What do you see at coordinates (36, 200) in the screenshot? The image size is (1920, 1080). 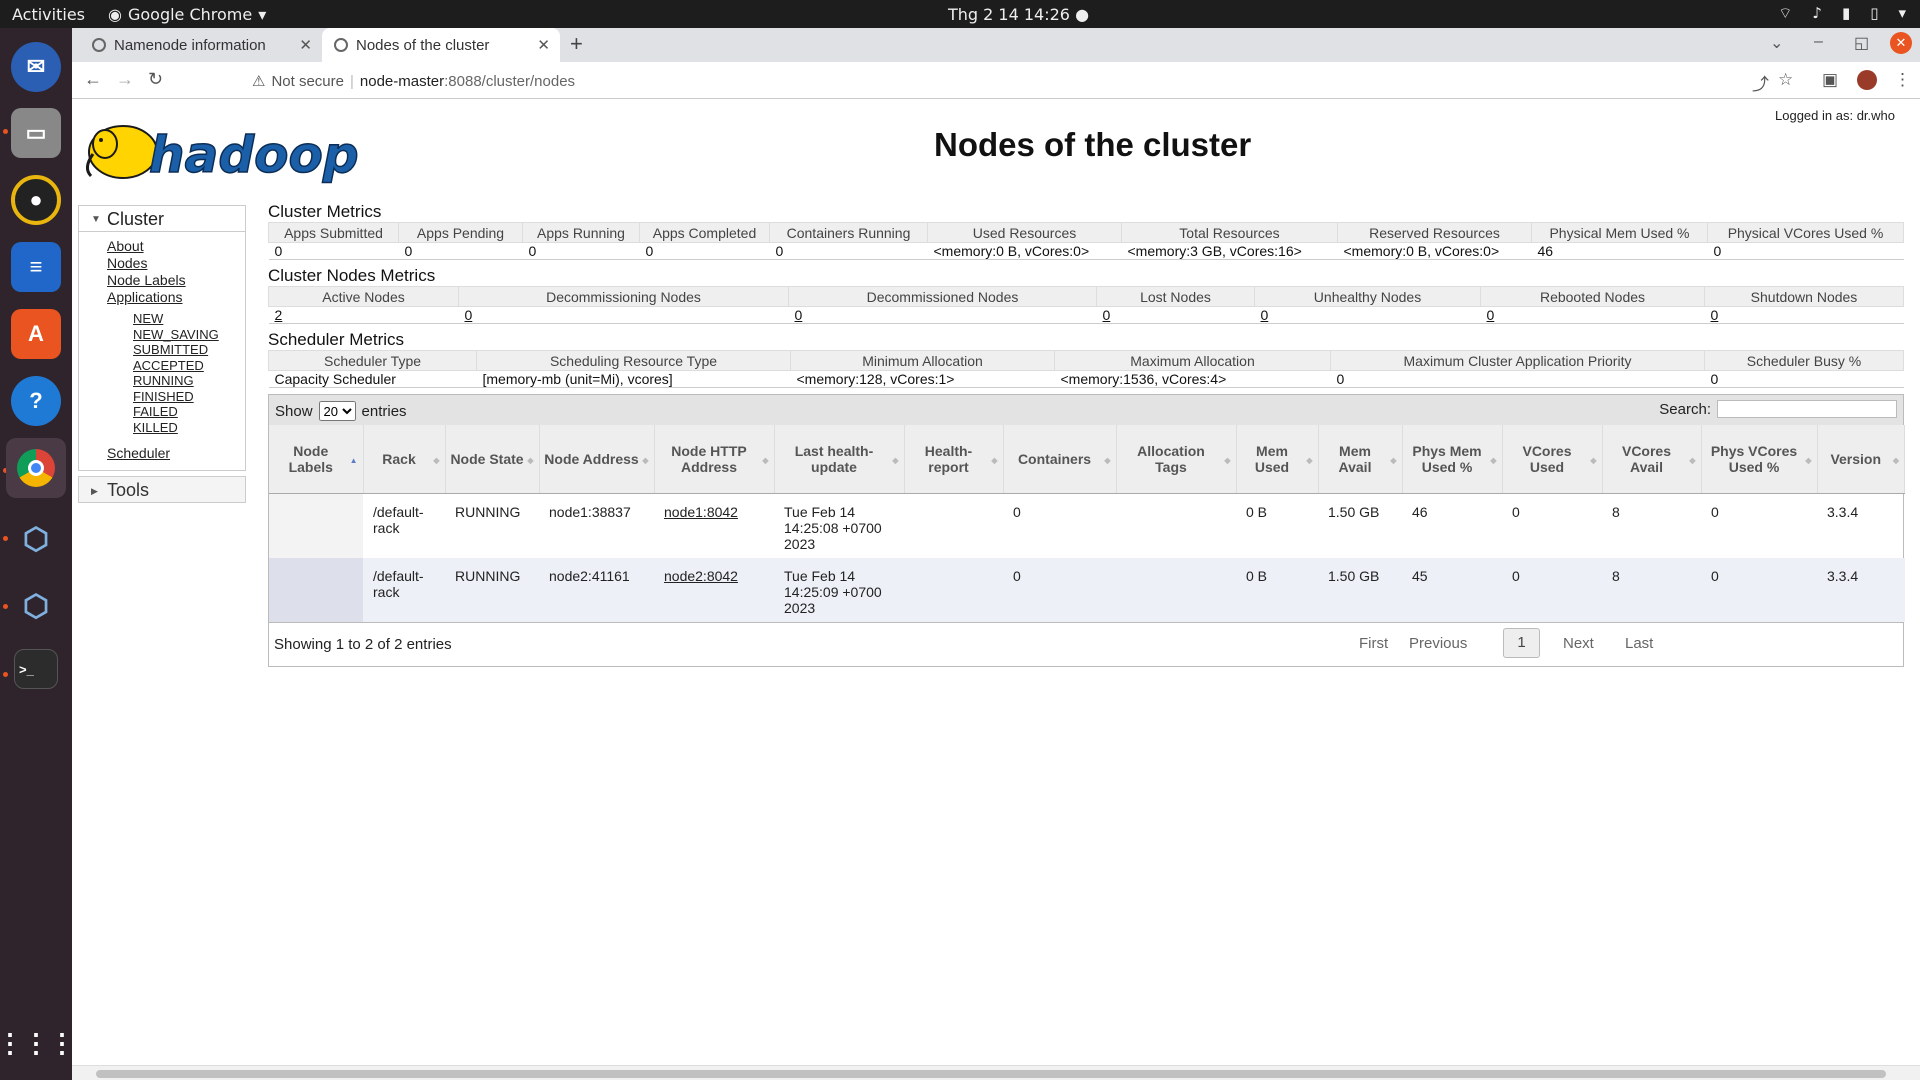 I see `rhythmbox-icon: ●` at bounding box center [36, 200].